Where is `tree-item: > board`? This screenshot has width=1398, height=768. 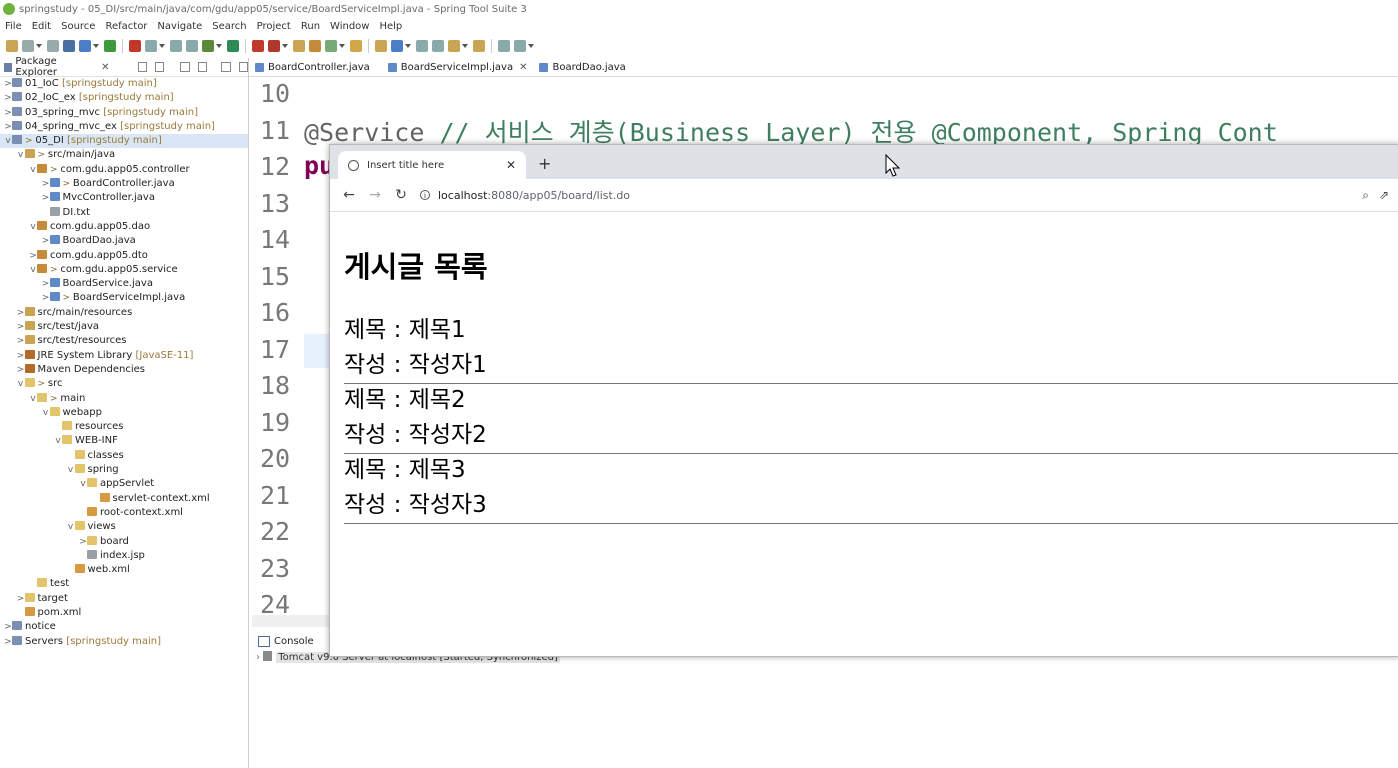 tree-item: > board is located at coordinates (124, 542).